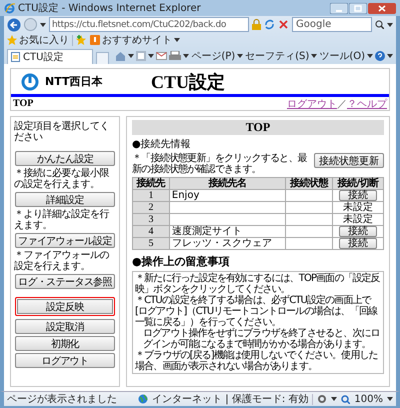 The width and height of the screenshot is (400, 408). Describe the element at coordinates (380, 55) in the screenshot. I see `help-icon` at that location.